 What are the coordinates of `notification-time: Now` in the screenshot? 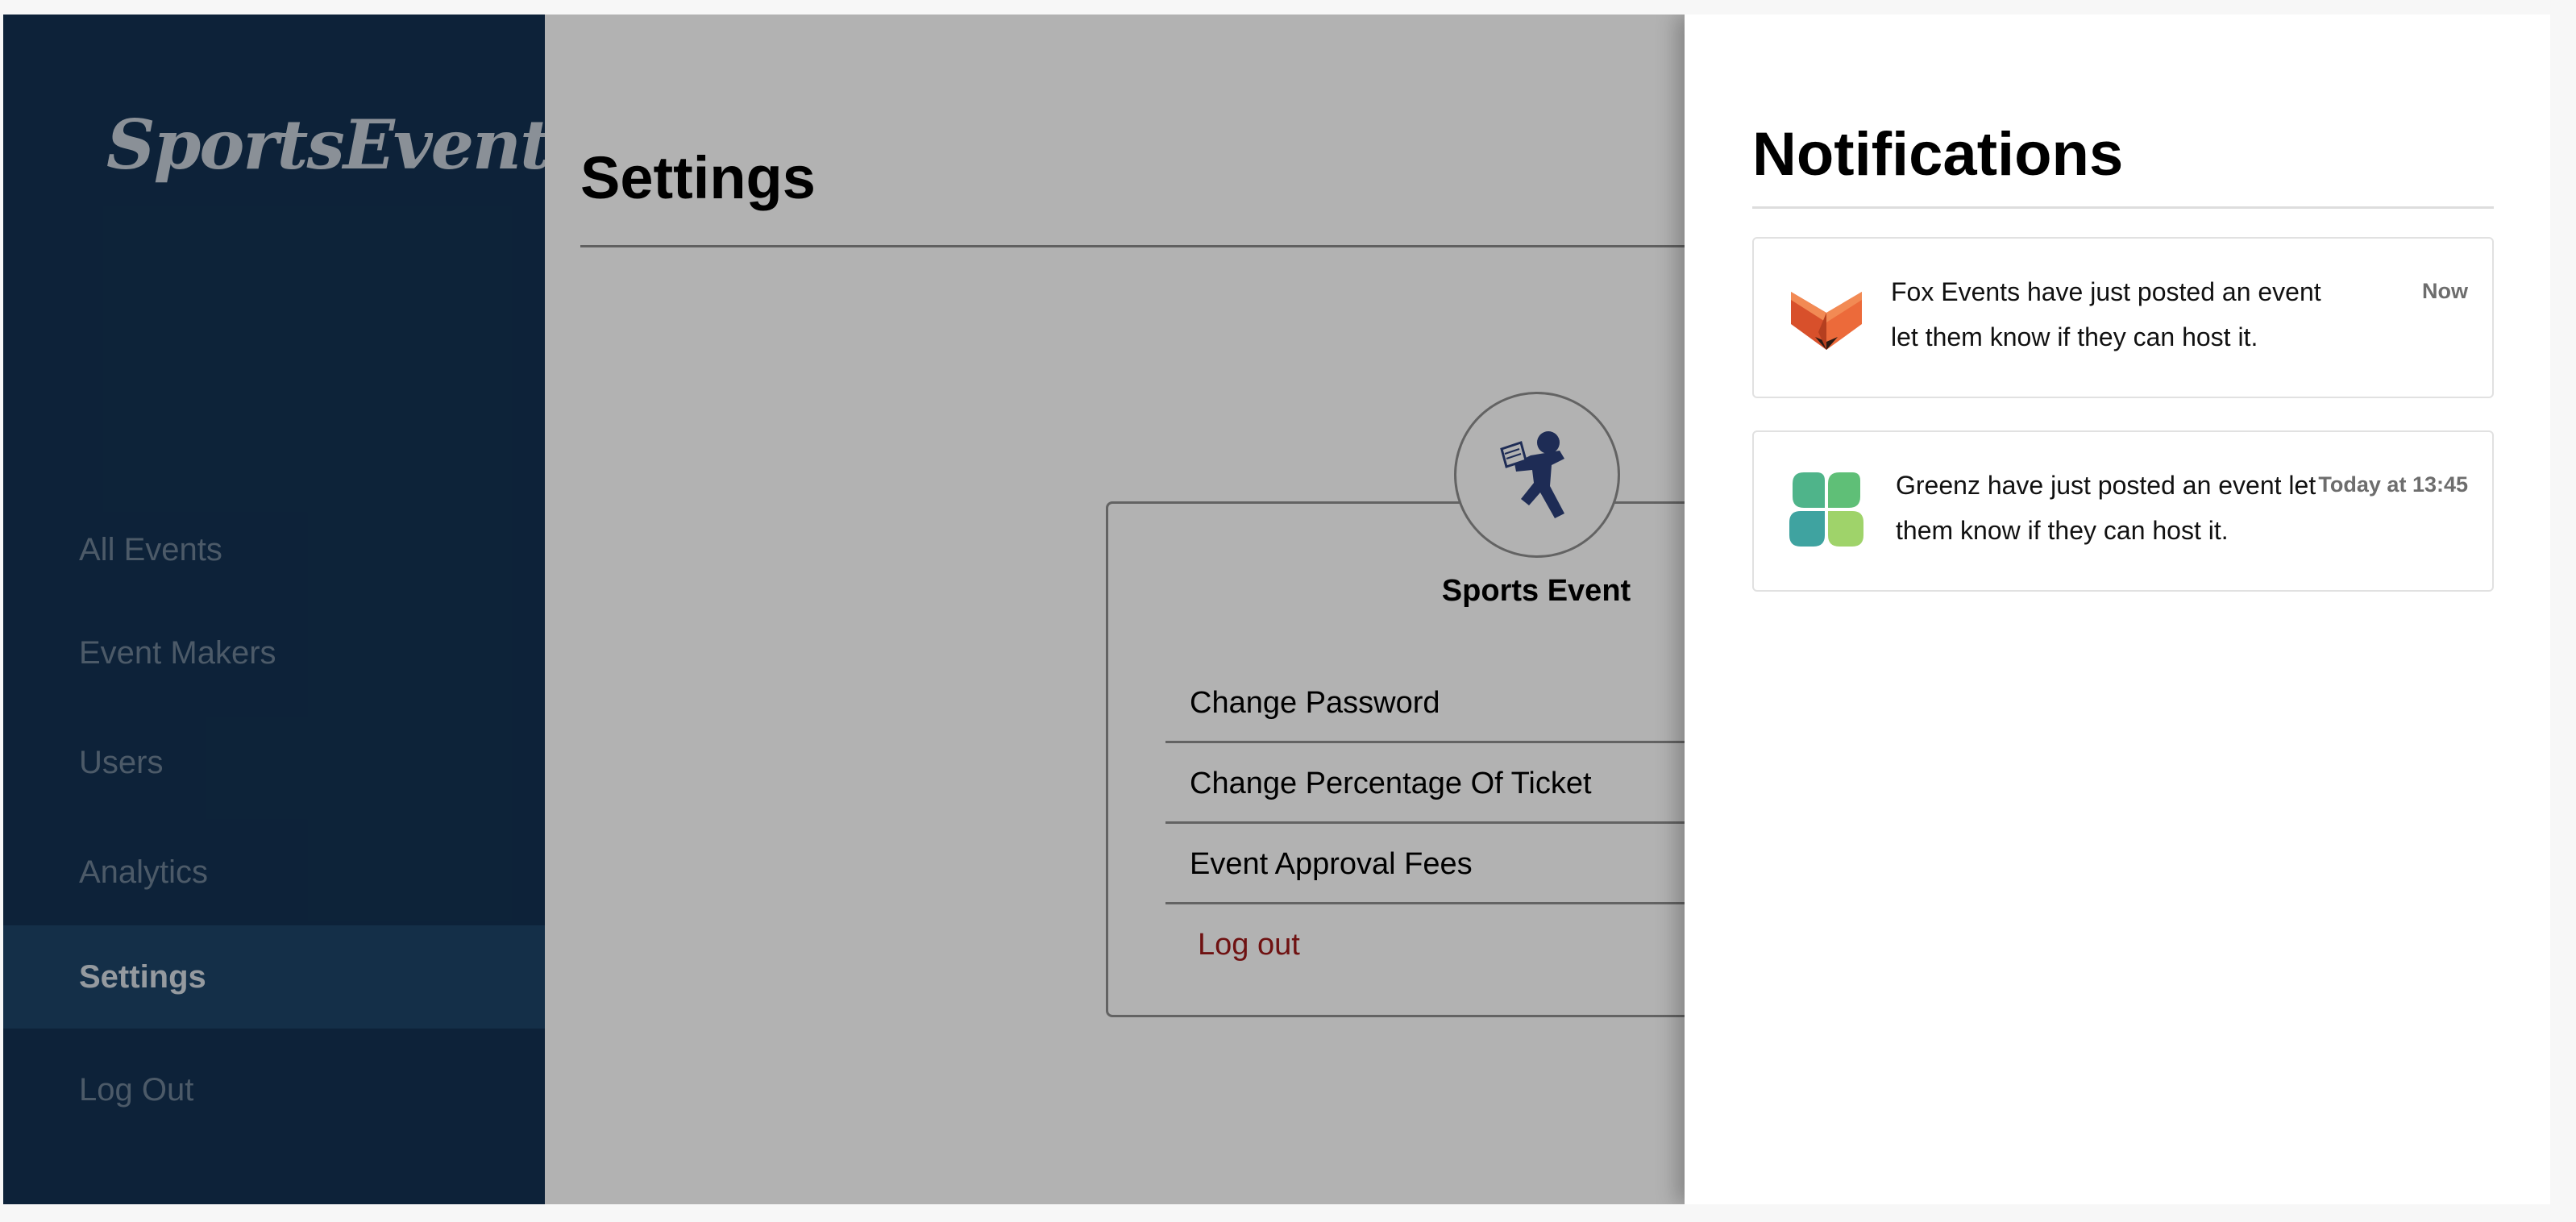 It's located at (2445, 291).